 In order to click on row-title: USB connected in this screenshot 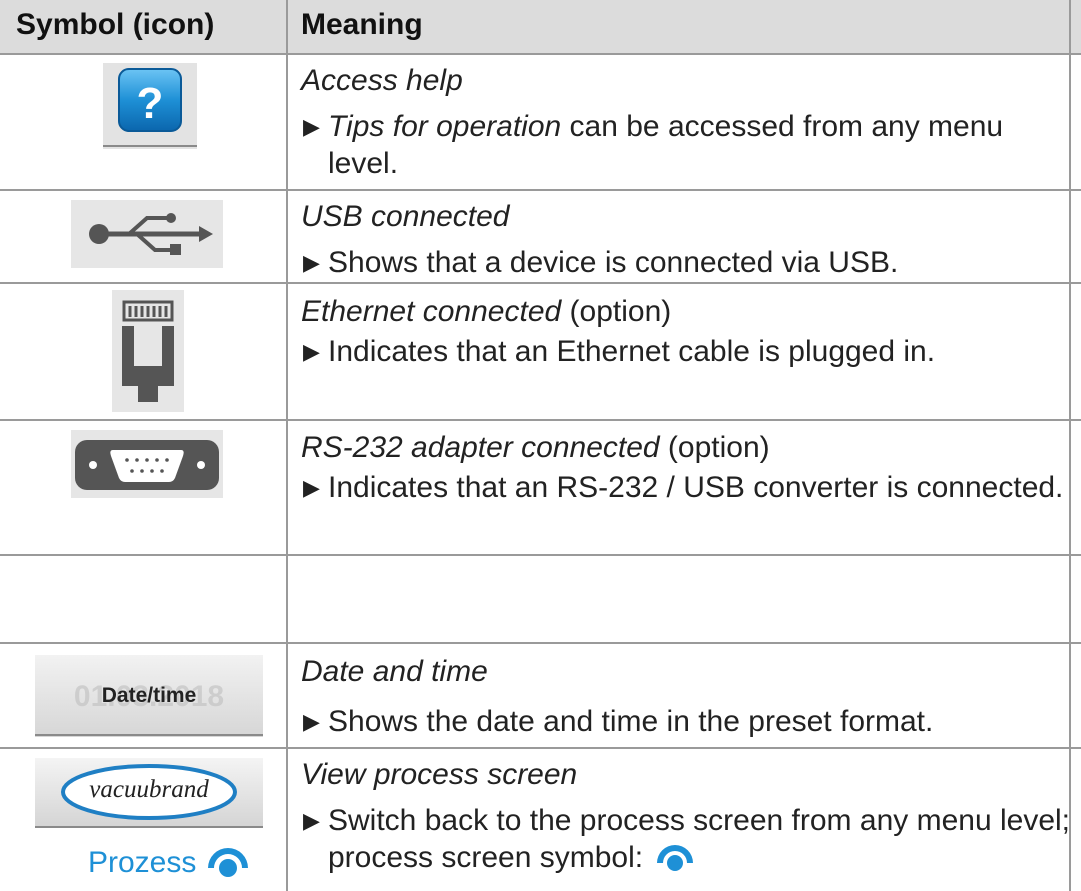, I will do `click(405, 216)`.